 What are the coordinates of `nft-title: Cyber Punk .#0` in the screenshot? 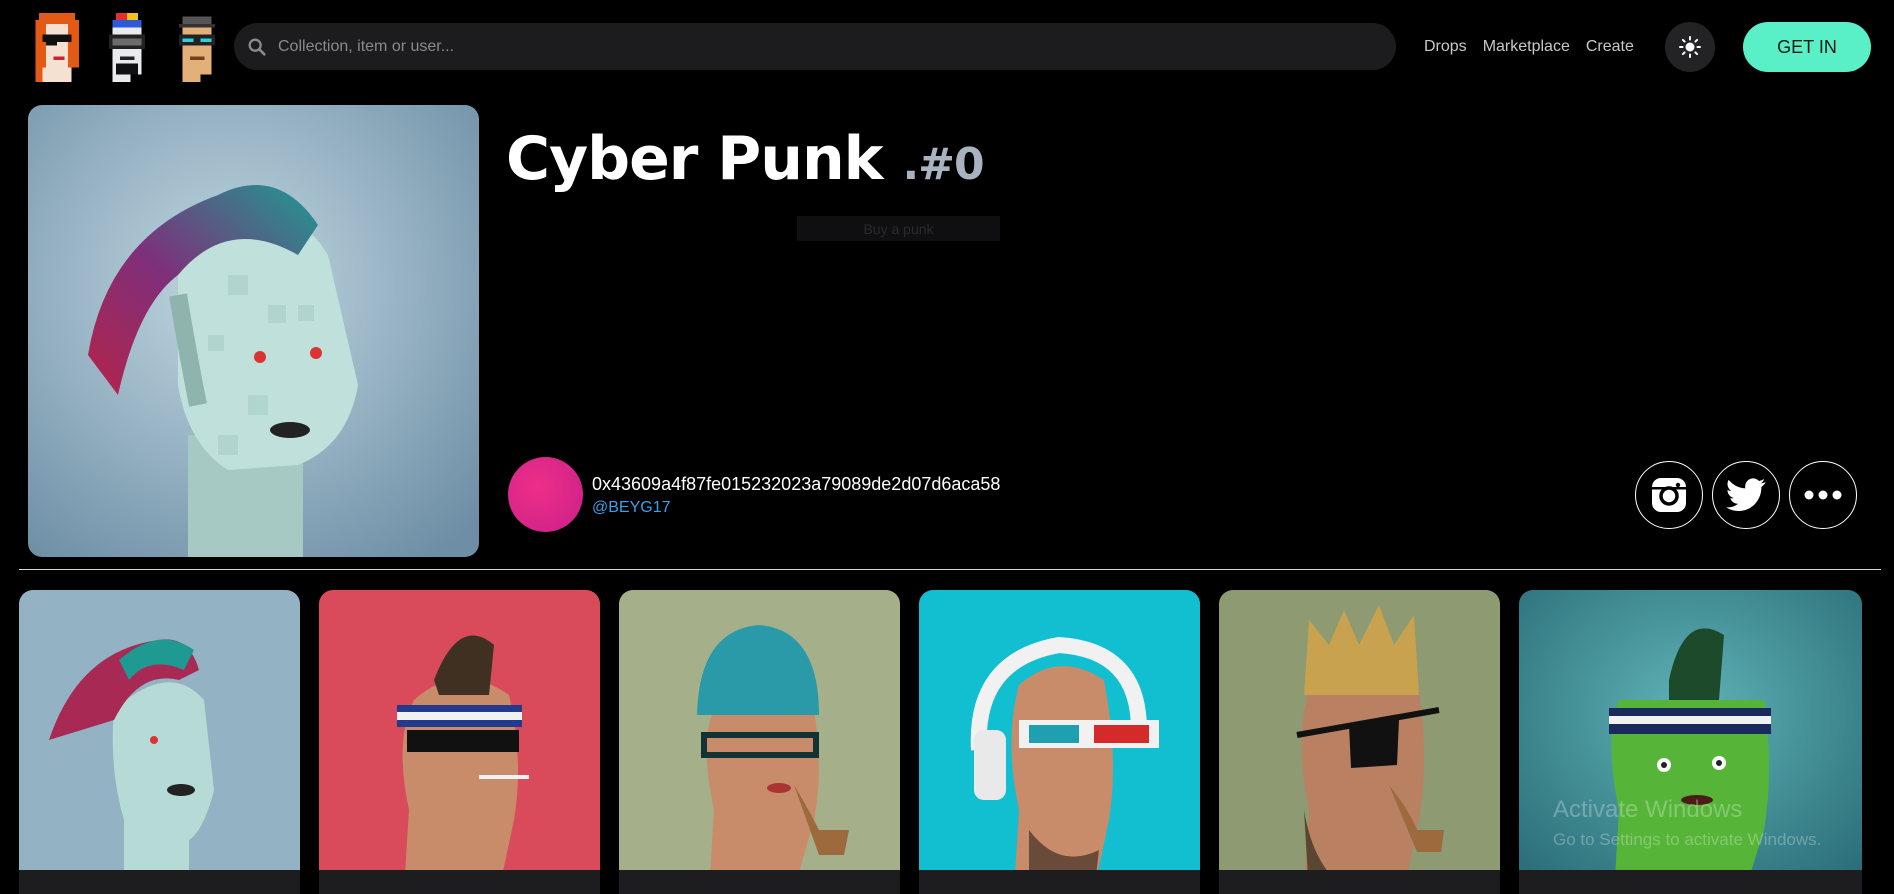 It's located at (745, 159).